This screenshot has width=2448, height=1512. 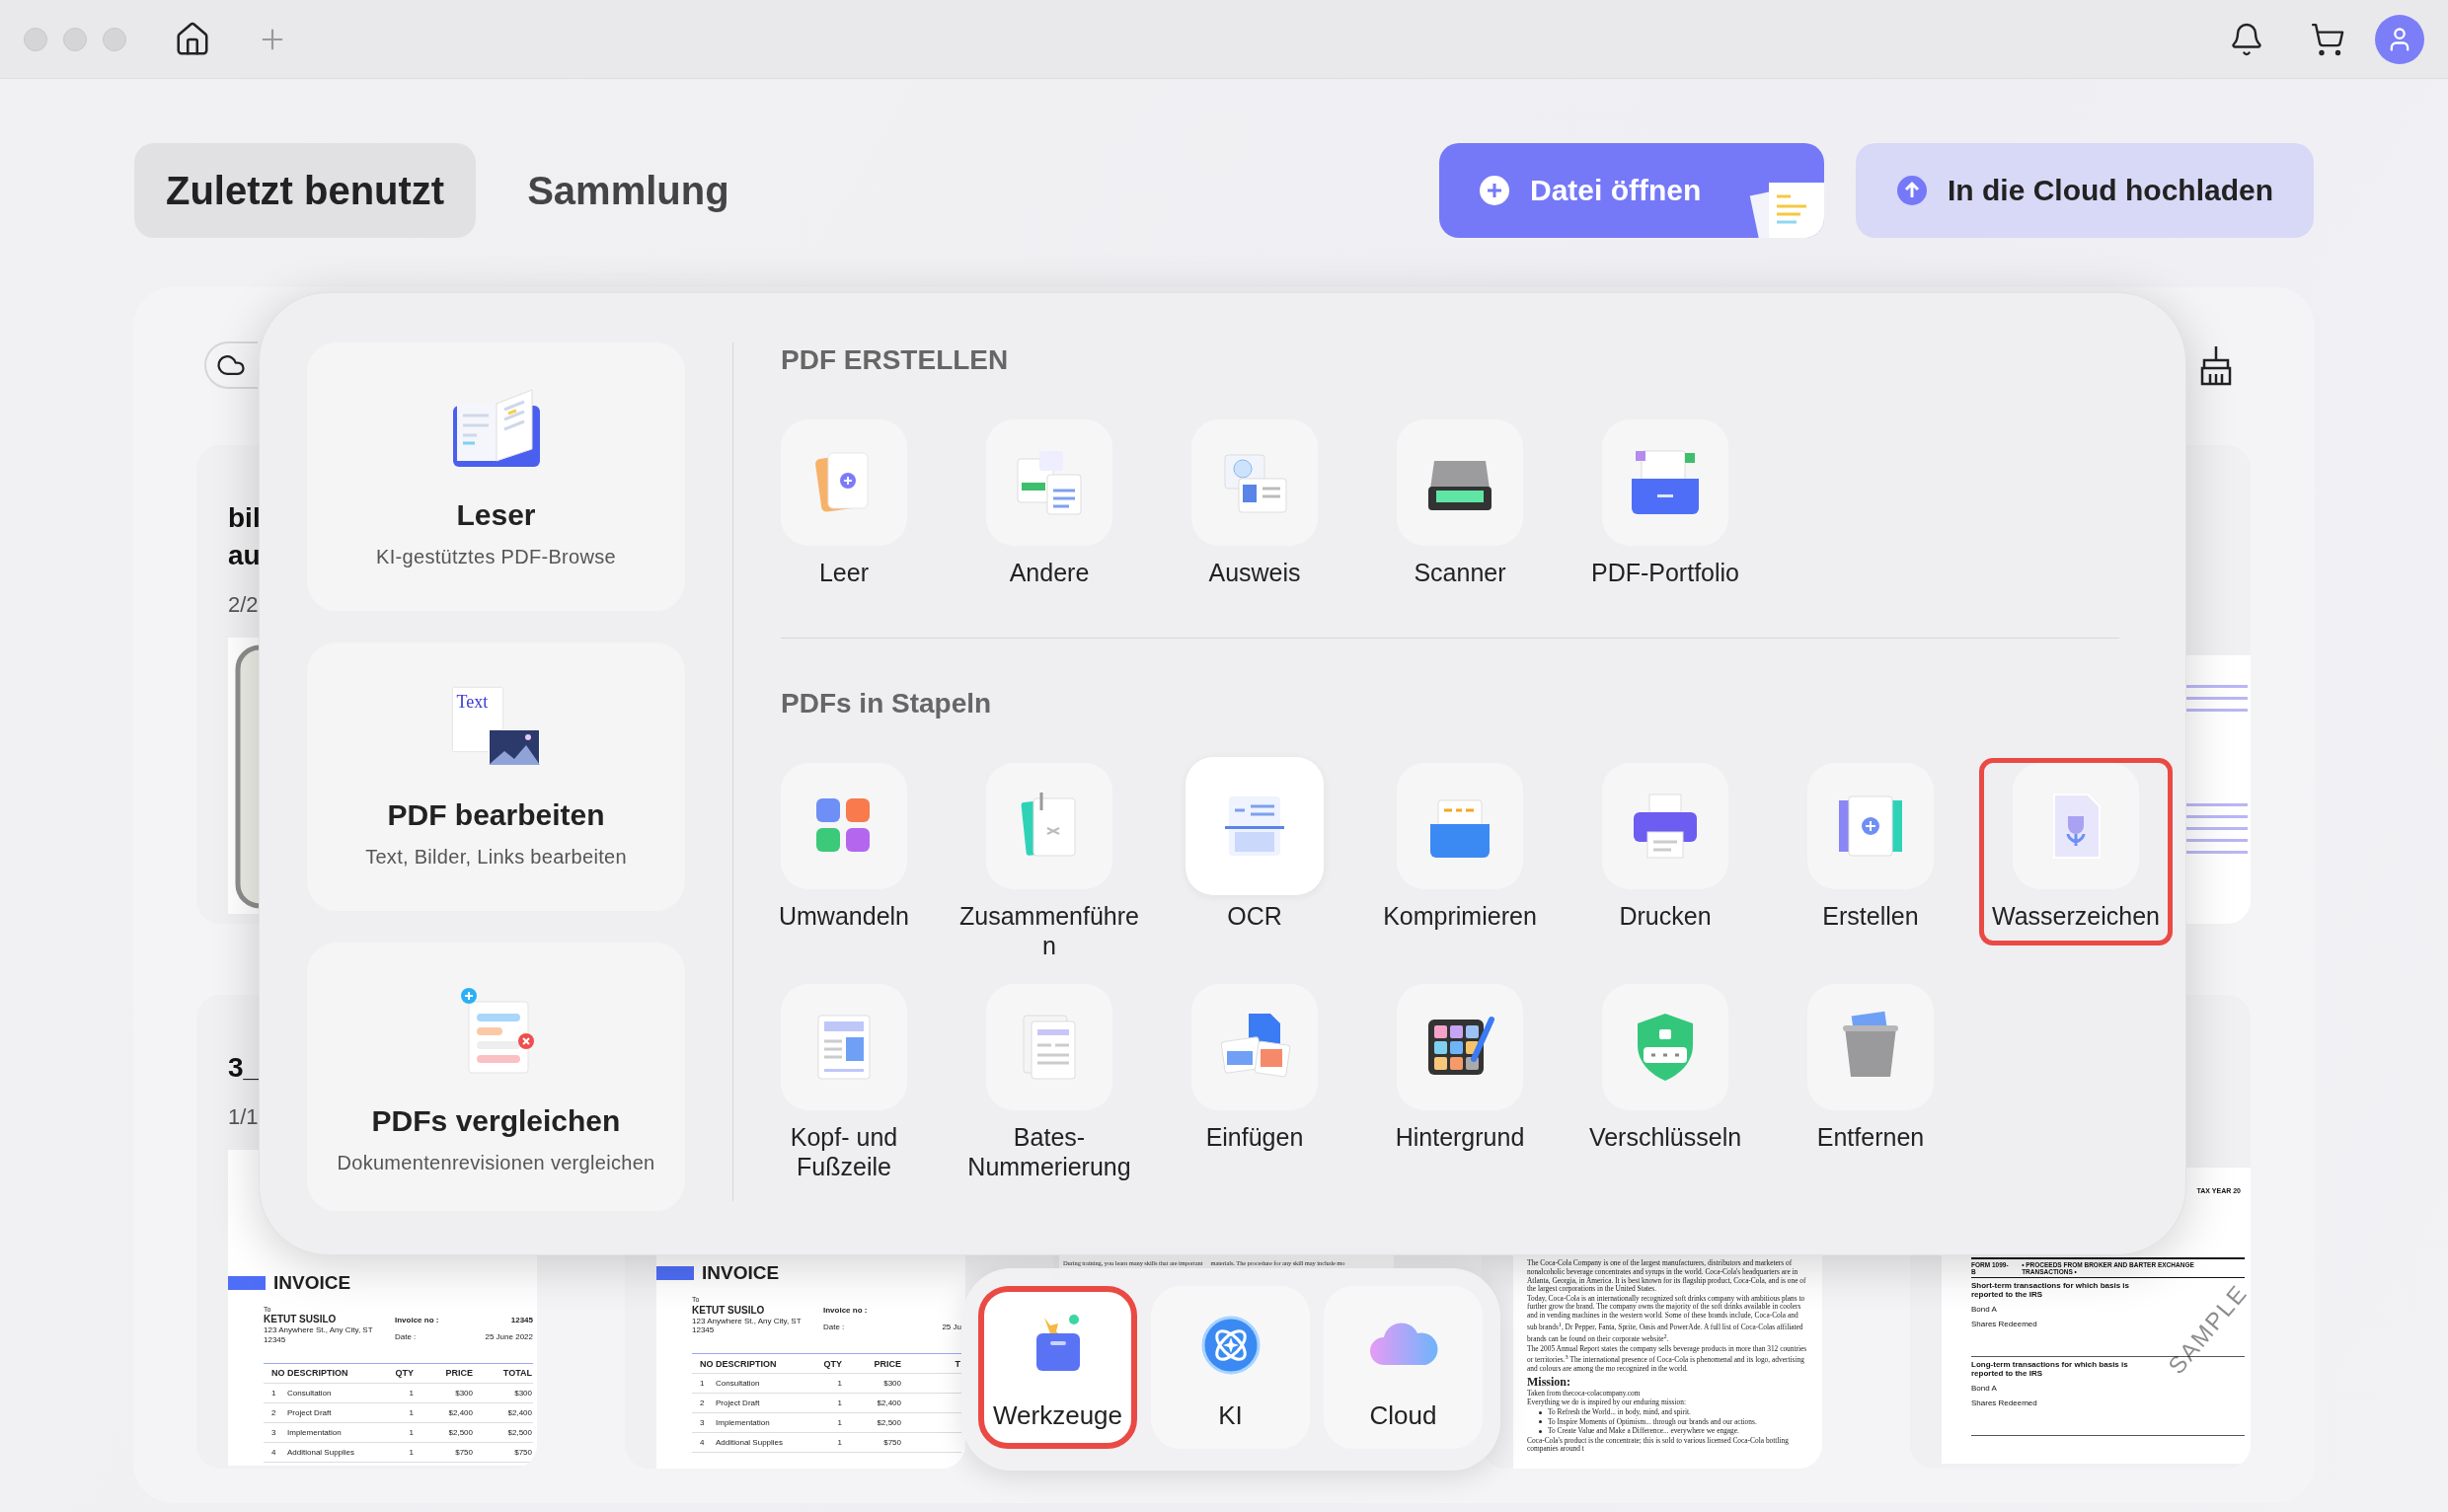 What do you see at coordinates (1049, 572) in the screenshot?
I see `tool-label: Andere` at bounding box center [1049, 572].